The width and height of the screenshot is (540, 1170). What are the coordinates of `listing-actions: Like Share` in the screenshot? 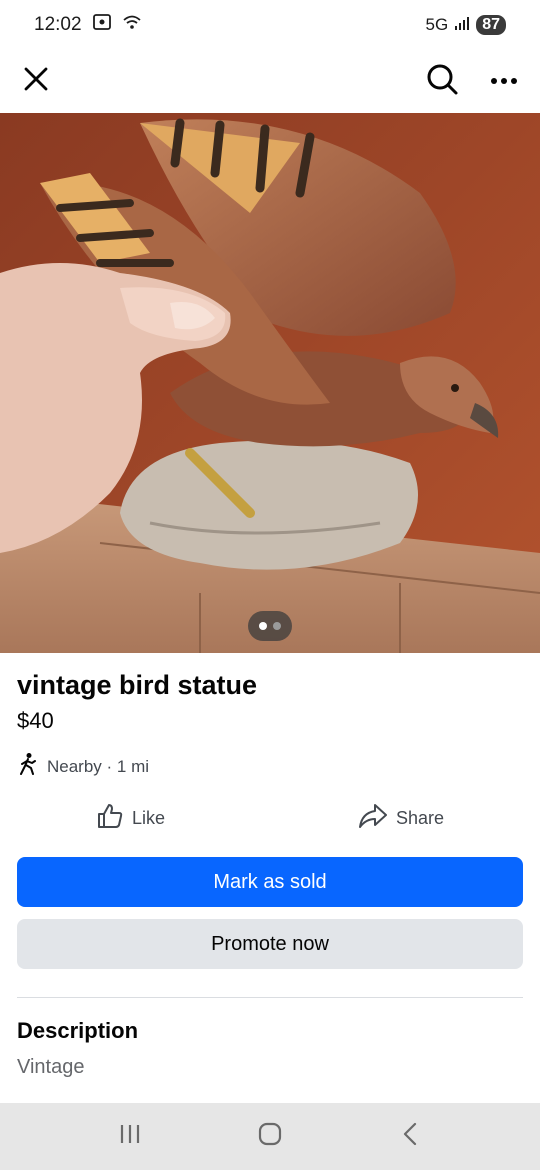 It's located at (270, 818).